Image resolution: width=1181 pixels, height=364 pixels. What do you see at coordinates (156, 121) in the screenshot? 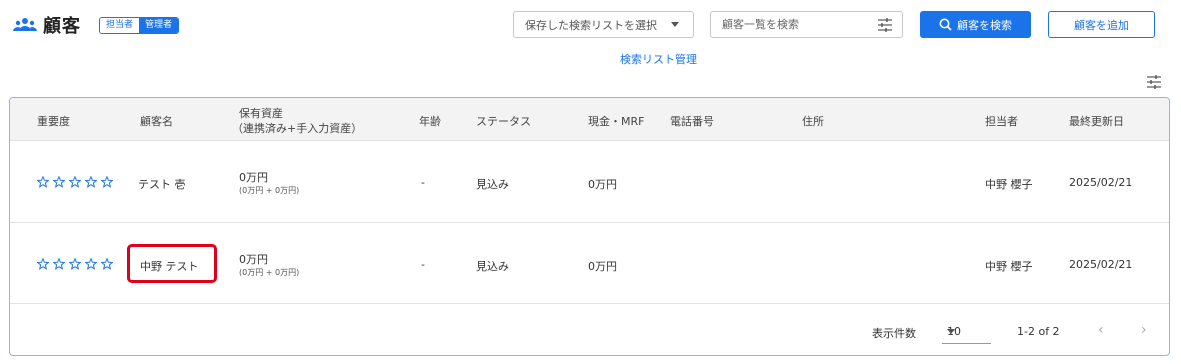
I see `column-header-name: 顧客名` at bounding box center [156, 121].